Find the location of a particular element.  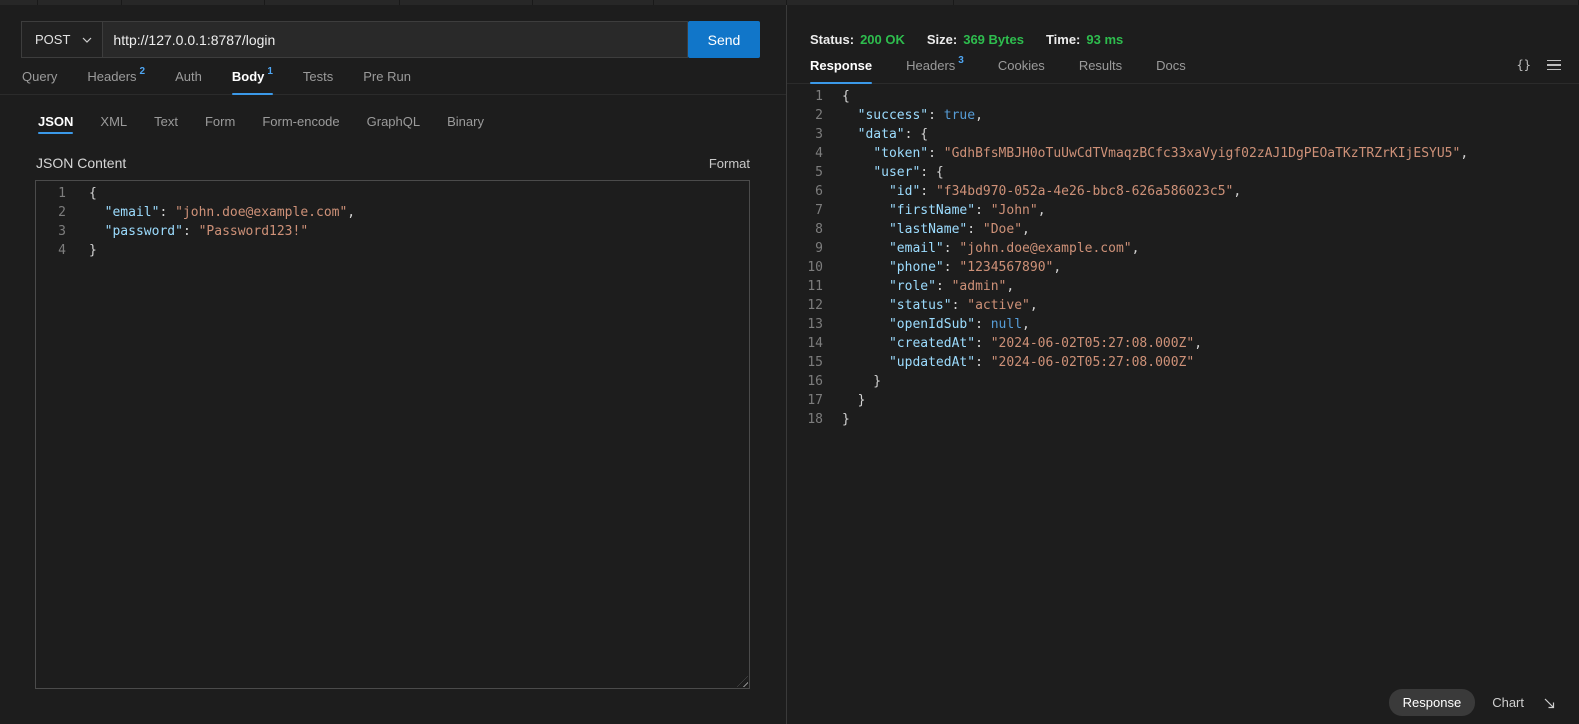

status-group: Status: 200 OK is located at coordinates (857, 39).